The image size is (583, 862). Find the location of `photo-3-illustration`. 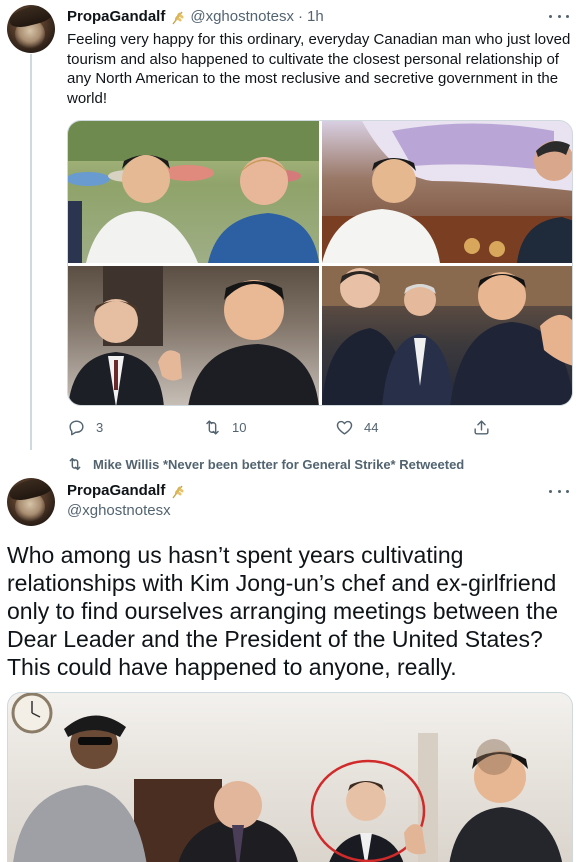

photo-3-illustration is located at coordinates (193, 335).